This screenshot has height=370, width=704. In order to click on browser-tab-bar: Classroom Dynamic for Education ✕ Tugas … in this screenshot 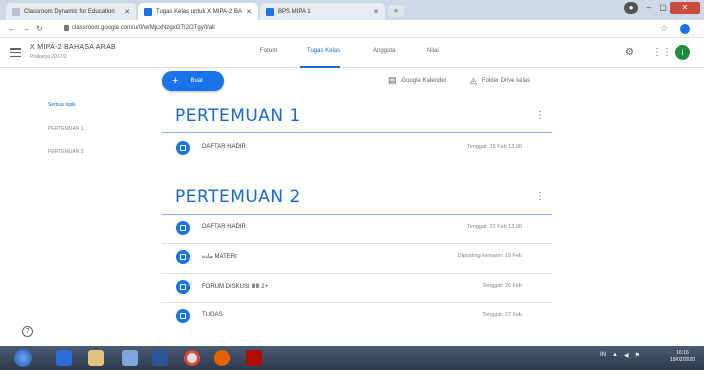, I will do `click(352, 10)`.